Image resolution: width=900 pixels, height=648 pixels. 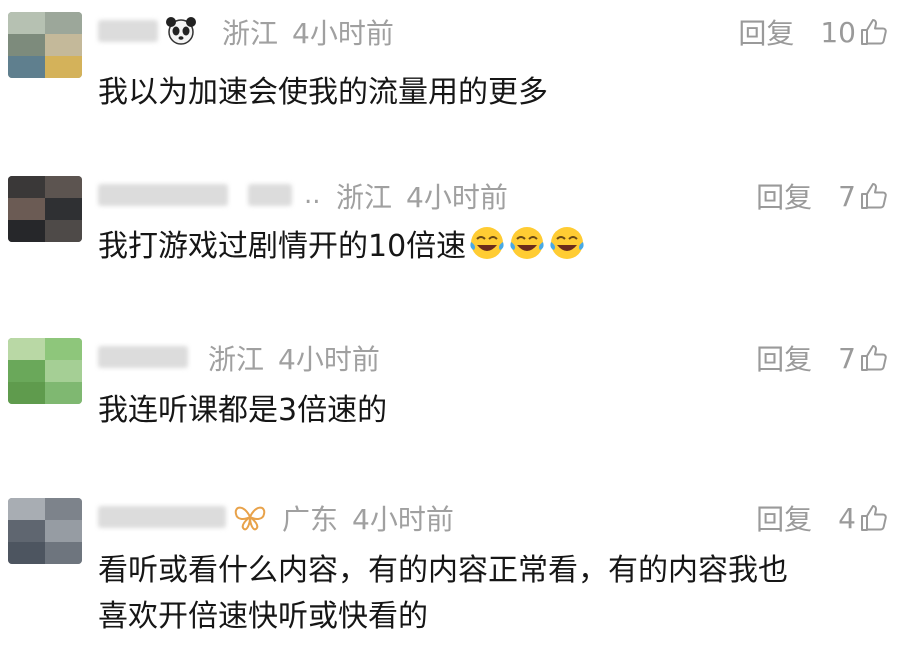 What do you see at coordinates (250, 518) in the screenshot?
I see `butterfly-icon` at bounding box center [250, 518].